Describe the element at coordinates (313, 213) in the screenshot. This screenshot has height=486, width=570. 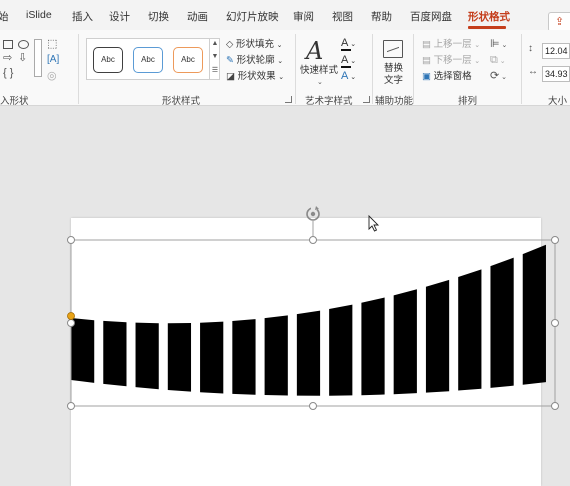
I see `rotate-icon` at that location.